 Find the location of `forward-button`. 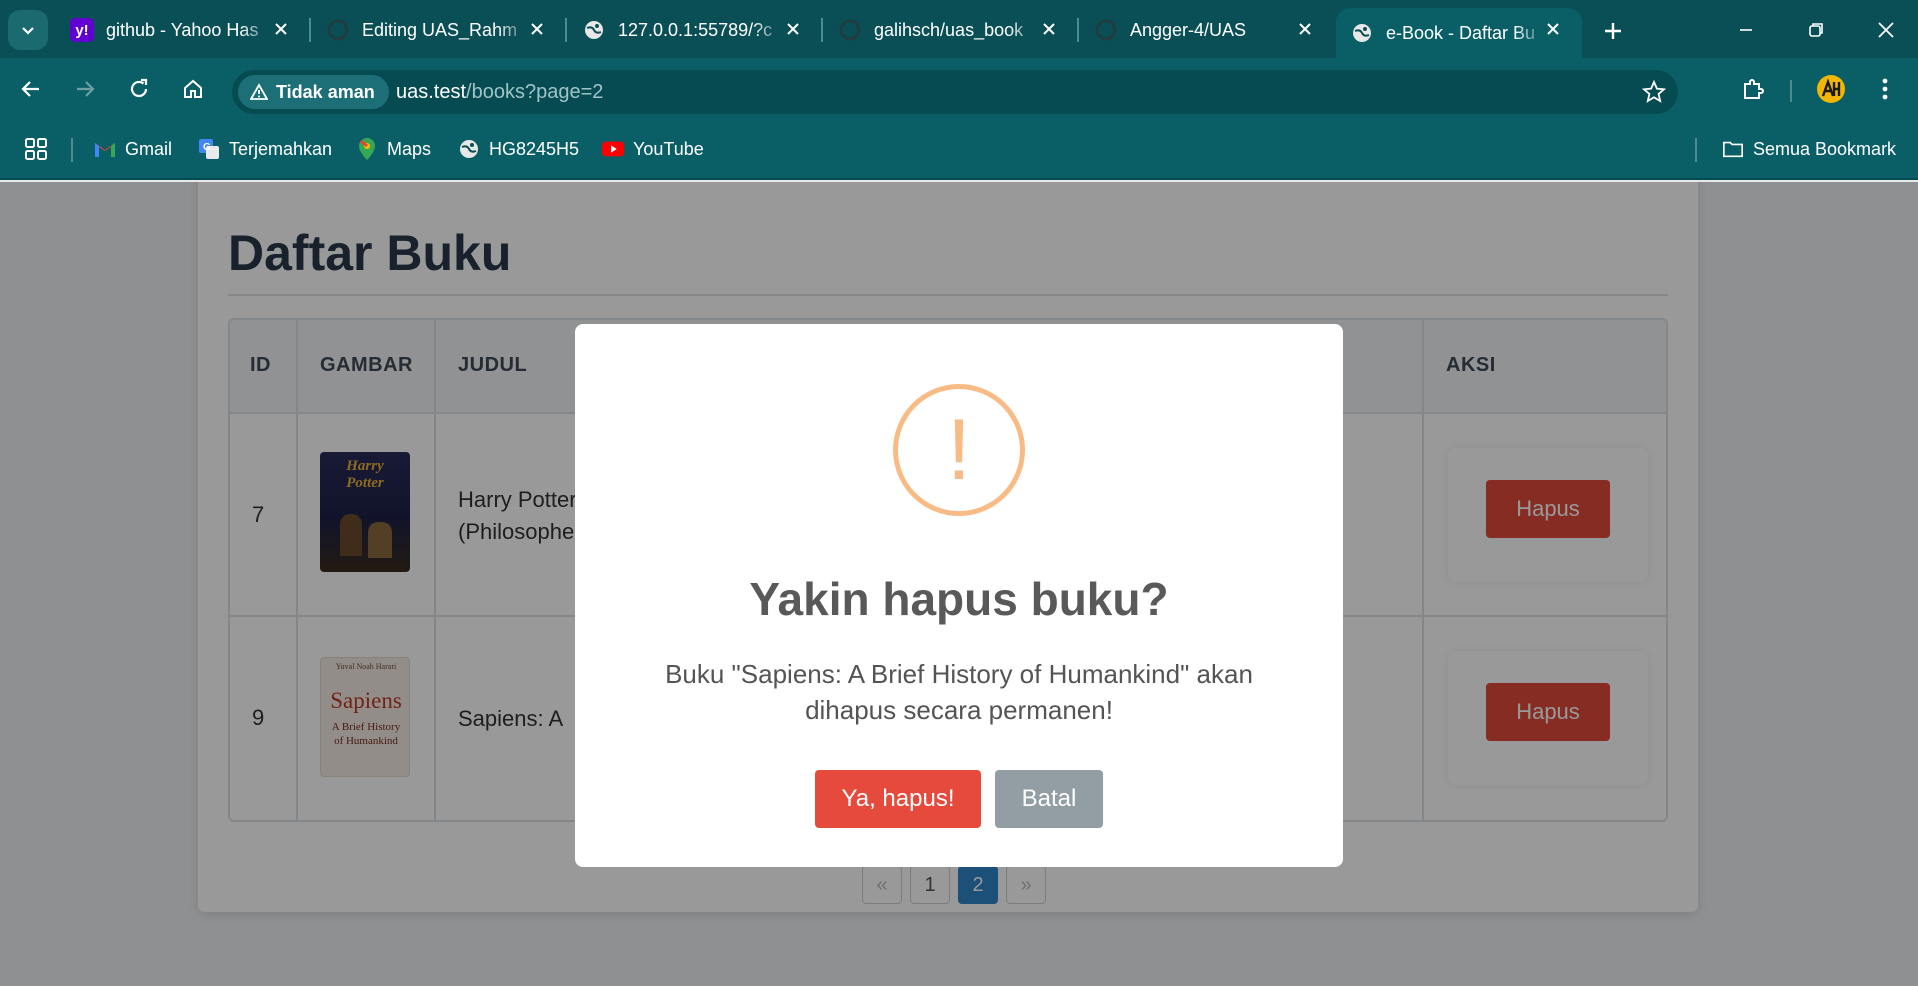

forward-button is located at coordinates (85, 89).